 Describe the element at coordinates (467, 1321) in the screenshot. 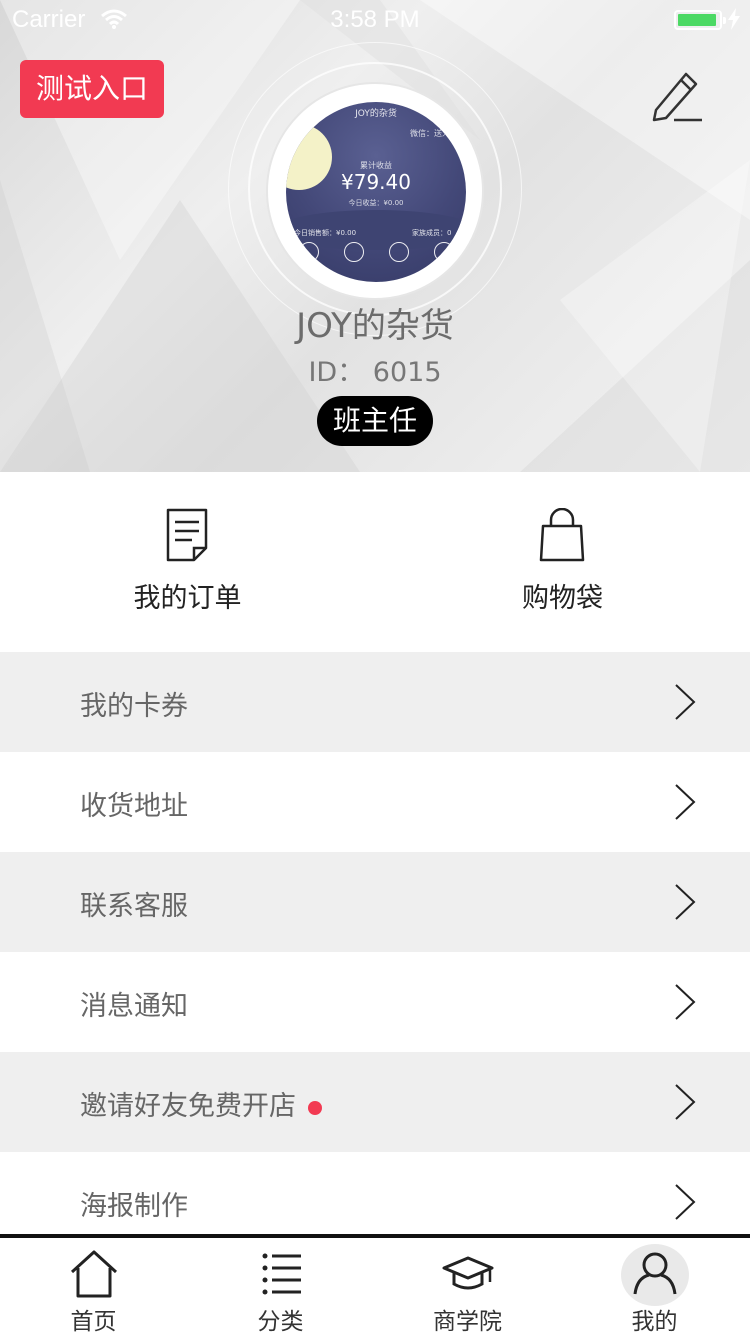

I see `tab-label: 商学院` at that location.